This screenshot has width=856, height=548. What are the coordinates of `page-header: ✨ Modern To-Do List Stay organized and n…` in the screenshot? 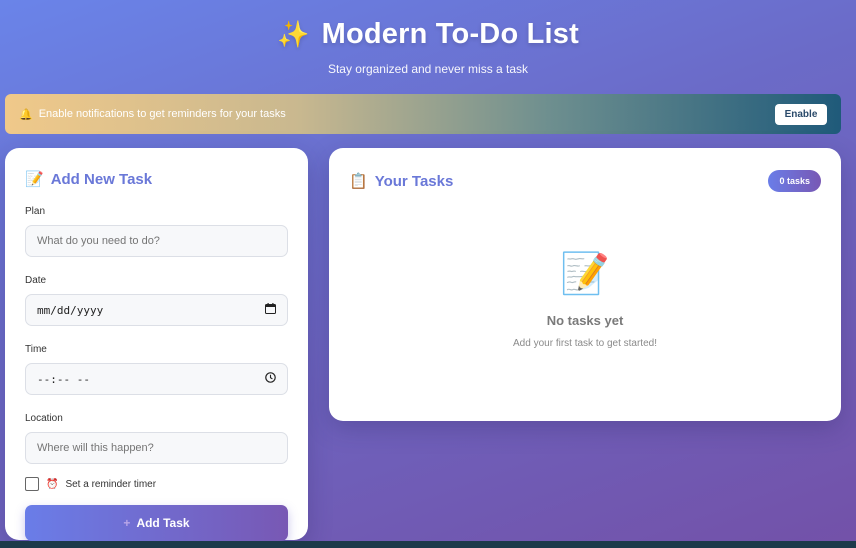 It's located at (428, 38).